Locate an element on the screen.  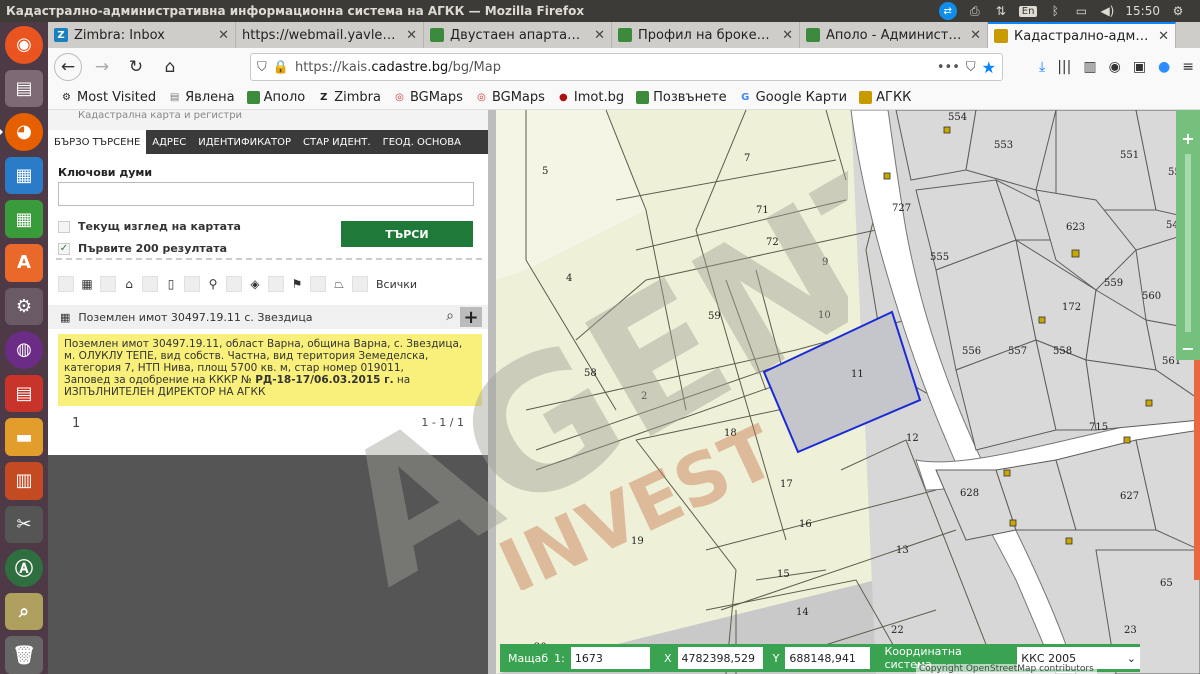
forward-button: → is located at coordinates (102, 67).